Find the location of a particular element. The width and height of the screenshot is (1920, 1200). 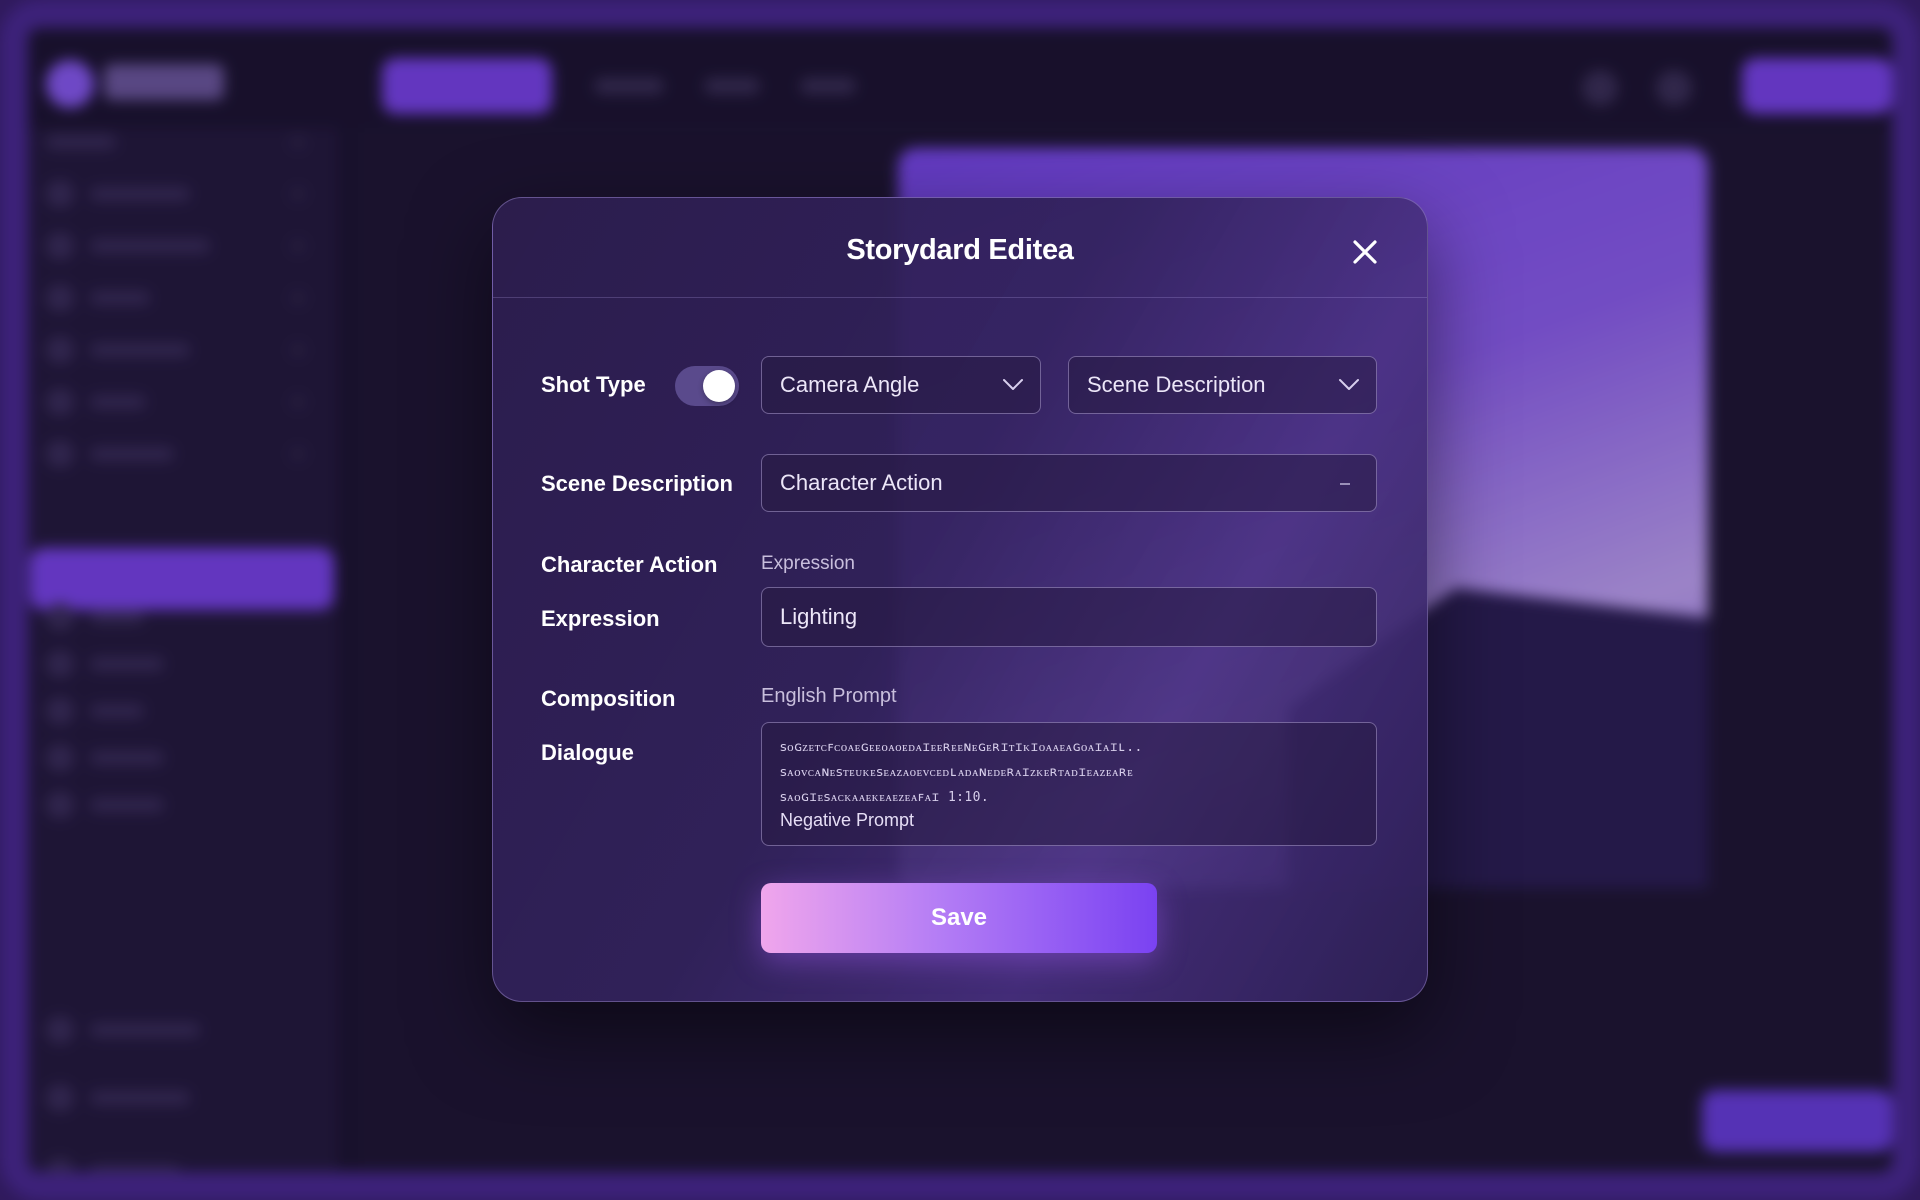

expression-input: Lighting is located at coordinates (1069, 617).